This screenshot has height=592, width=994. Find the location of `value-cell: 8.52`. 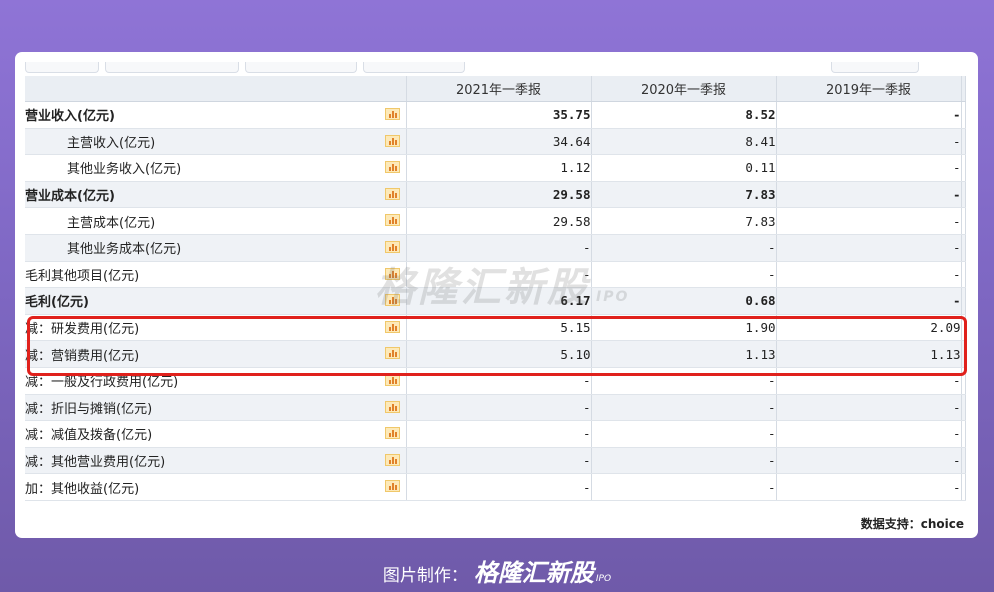

value-cell: 8.52 is located at coordinates (684, 115).